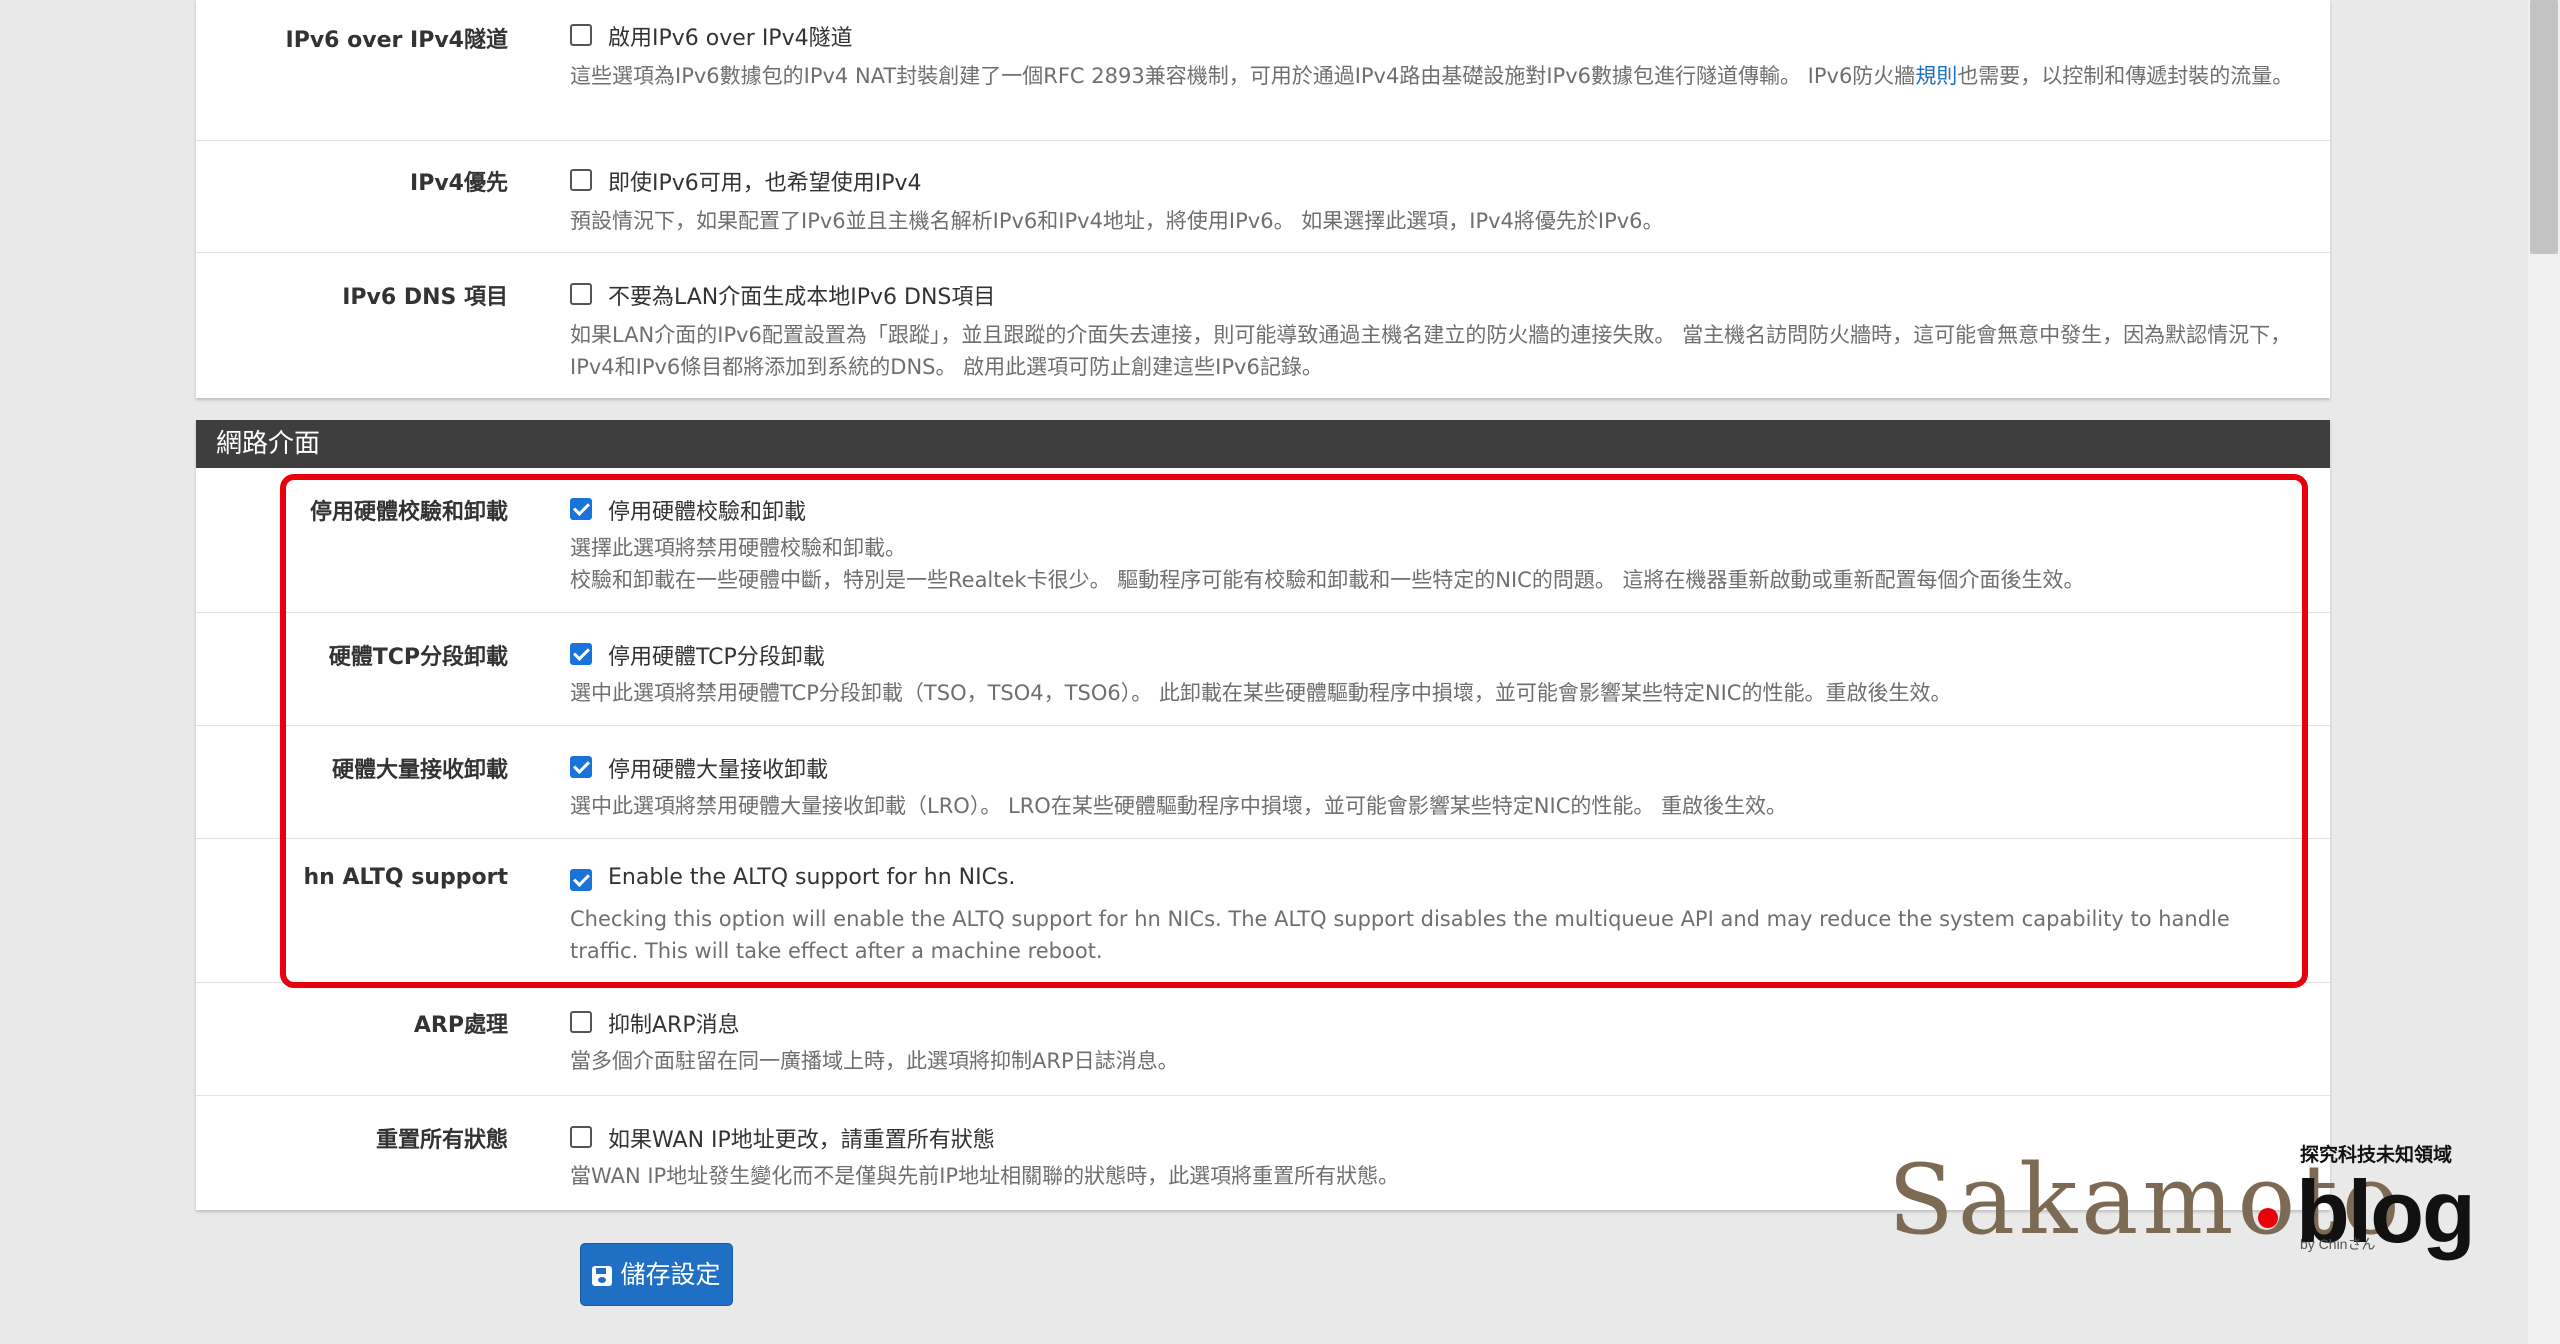  I want to click on checkbox-label: 抑制ARP消息, so click(674, 1025).